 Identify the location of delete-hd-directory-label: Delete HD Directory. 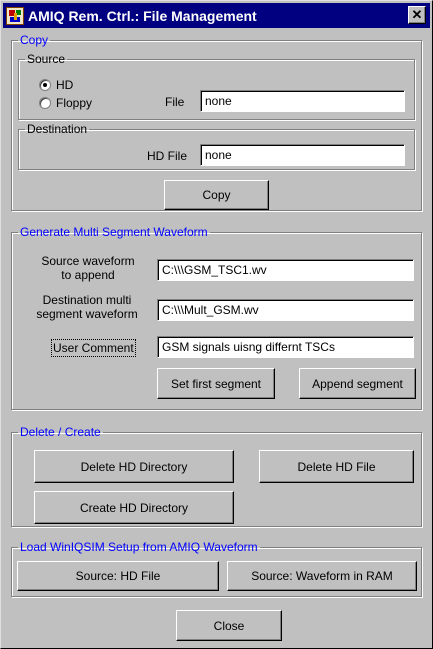
(134, 466).